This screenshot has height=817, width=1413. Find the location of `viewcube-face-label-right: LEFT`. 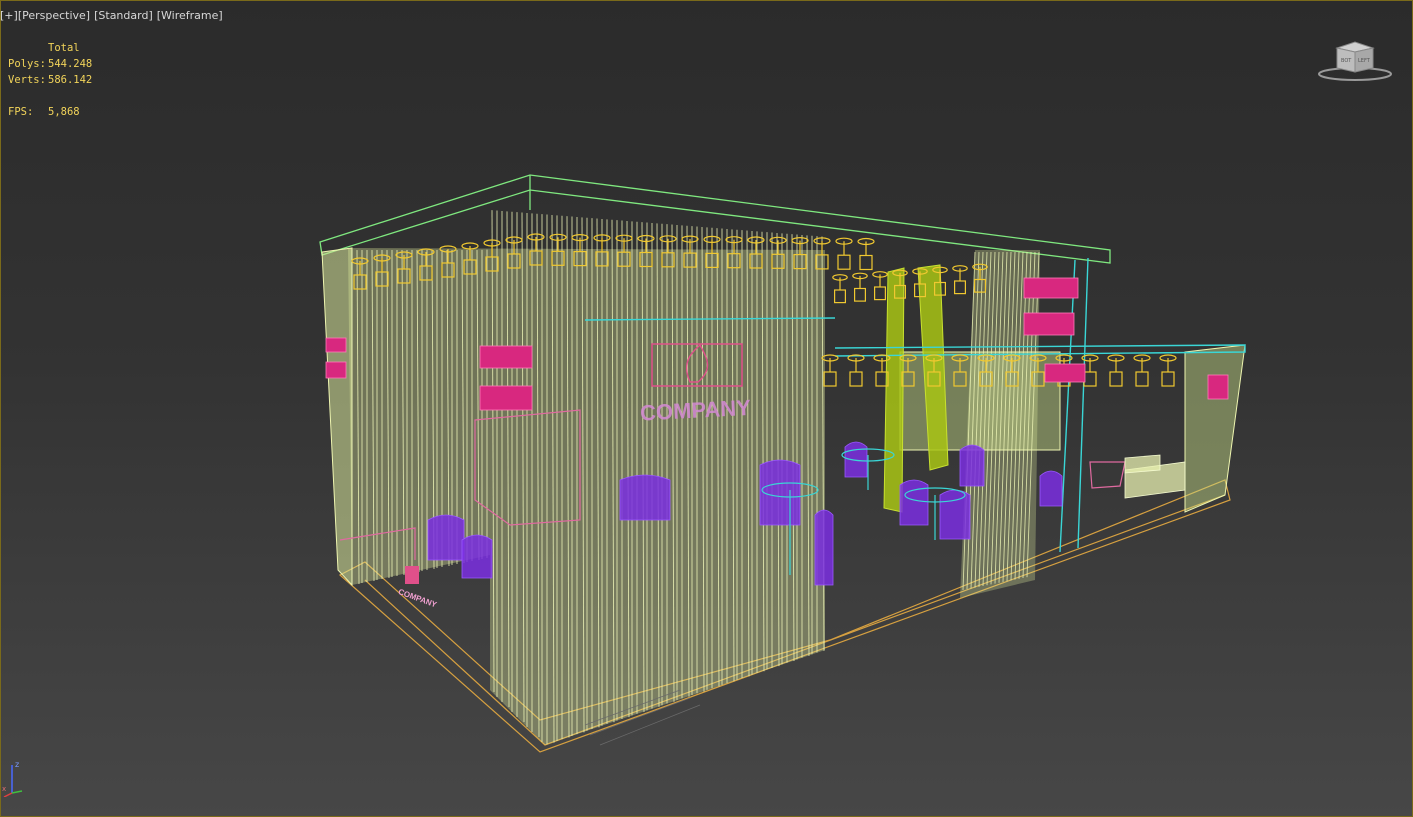

viewcube-face-label-right: LEFT is located at coordinates (1364, 61).